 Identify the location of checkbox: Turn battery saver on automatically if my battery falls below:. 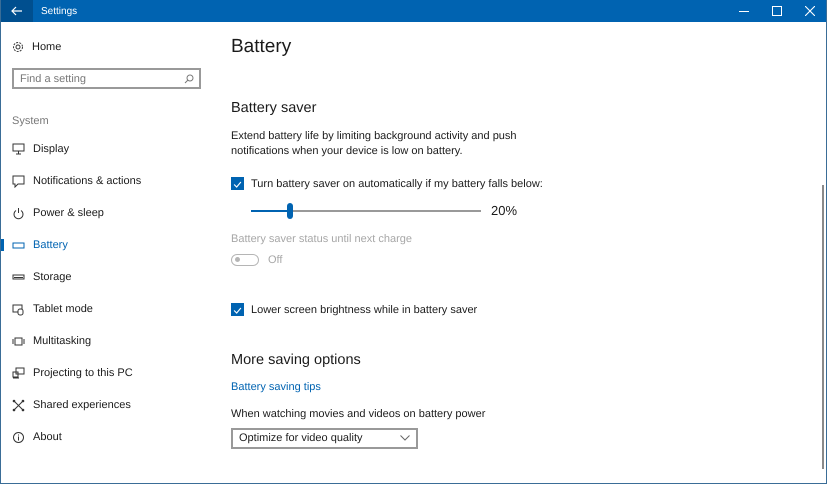
(387, 184).